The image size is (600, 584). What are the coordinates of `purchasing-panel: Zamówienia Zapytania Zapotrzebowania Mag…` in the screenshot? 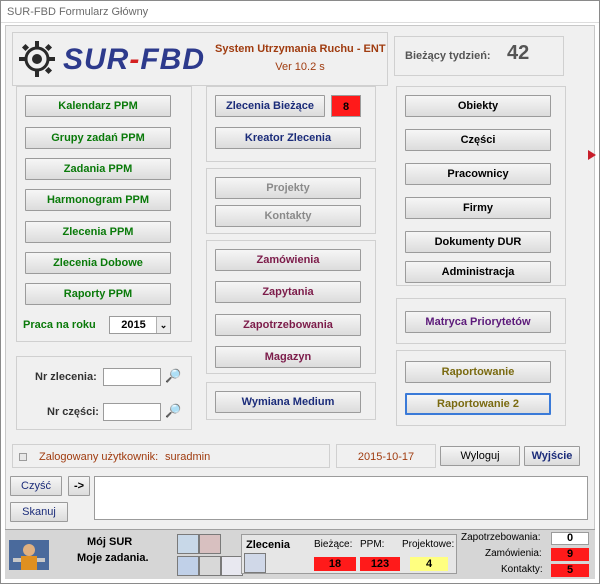 It's located at (291, 307).